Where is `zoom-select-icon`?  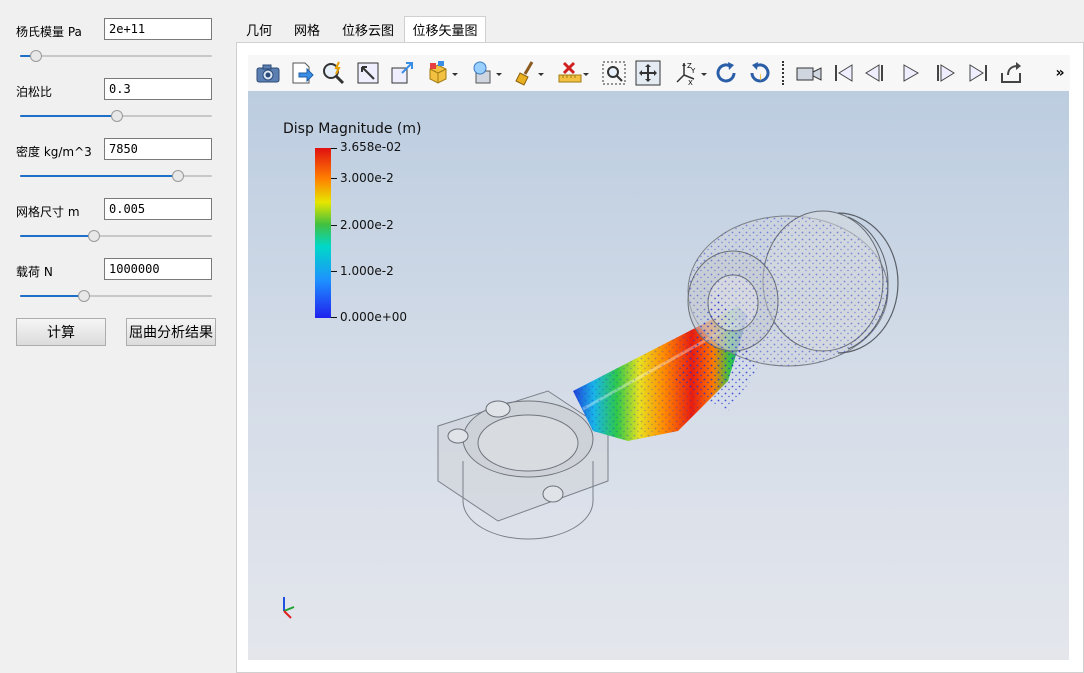 zoom-select-icon is located at coordinates (334, 73).